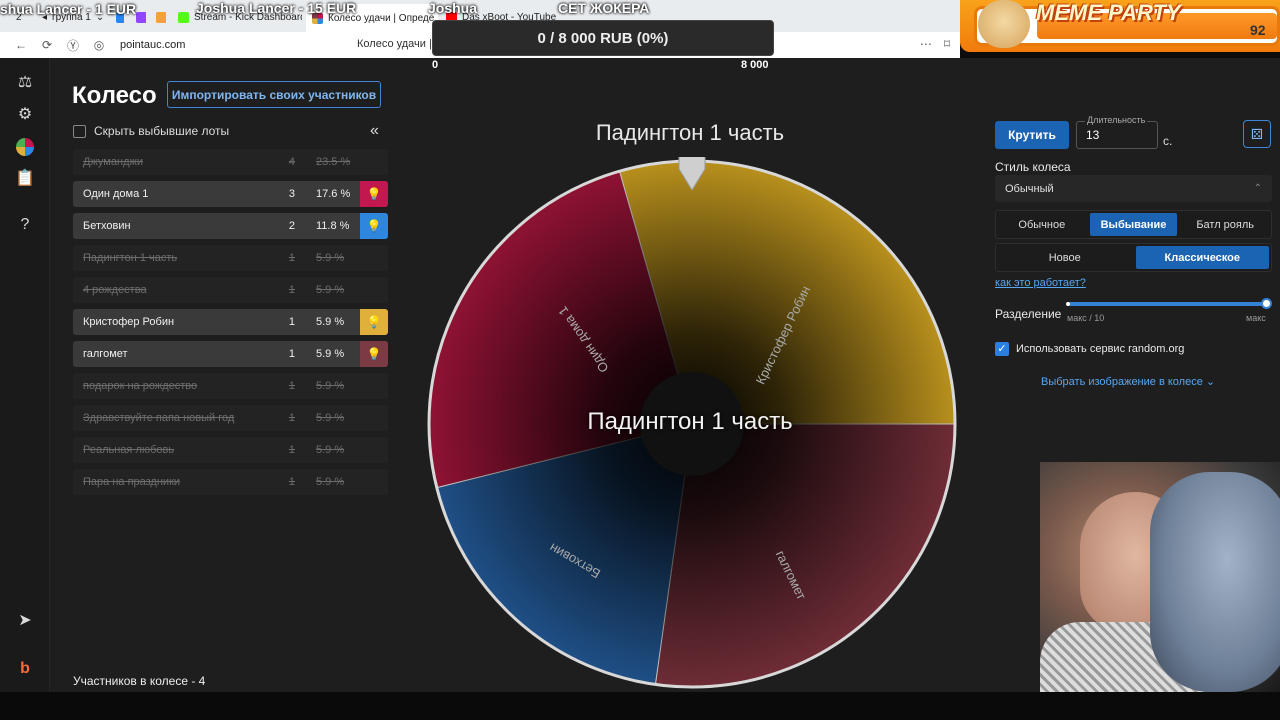 This screenshot has width=1280, height=720. What do you see at coordinates (99, 45) in the screenshot?
I see `site-info-icon: ◎` at bounding box center [99, 45].